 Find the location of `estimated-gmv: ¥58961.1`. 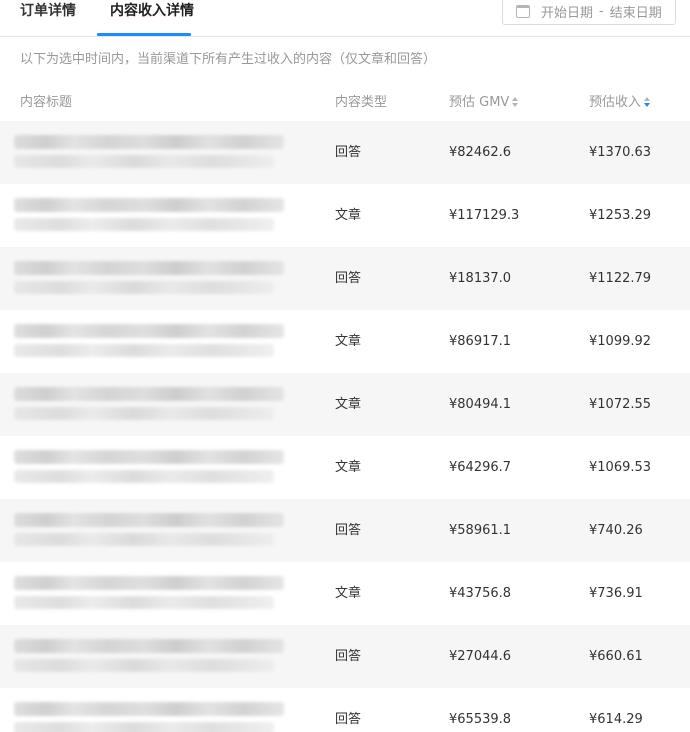

estimated-gmv: ¥58961.1 is located at coordinates (480, 530).